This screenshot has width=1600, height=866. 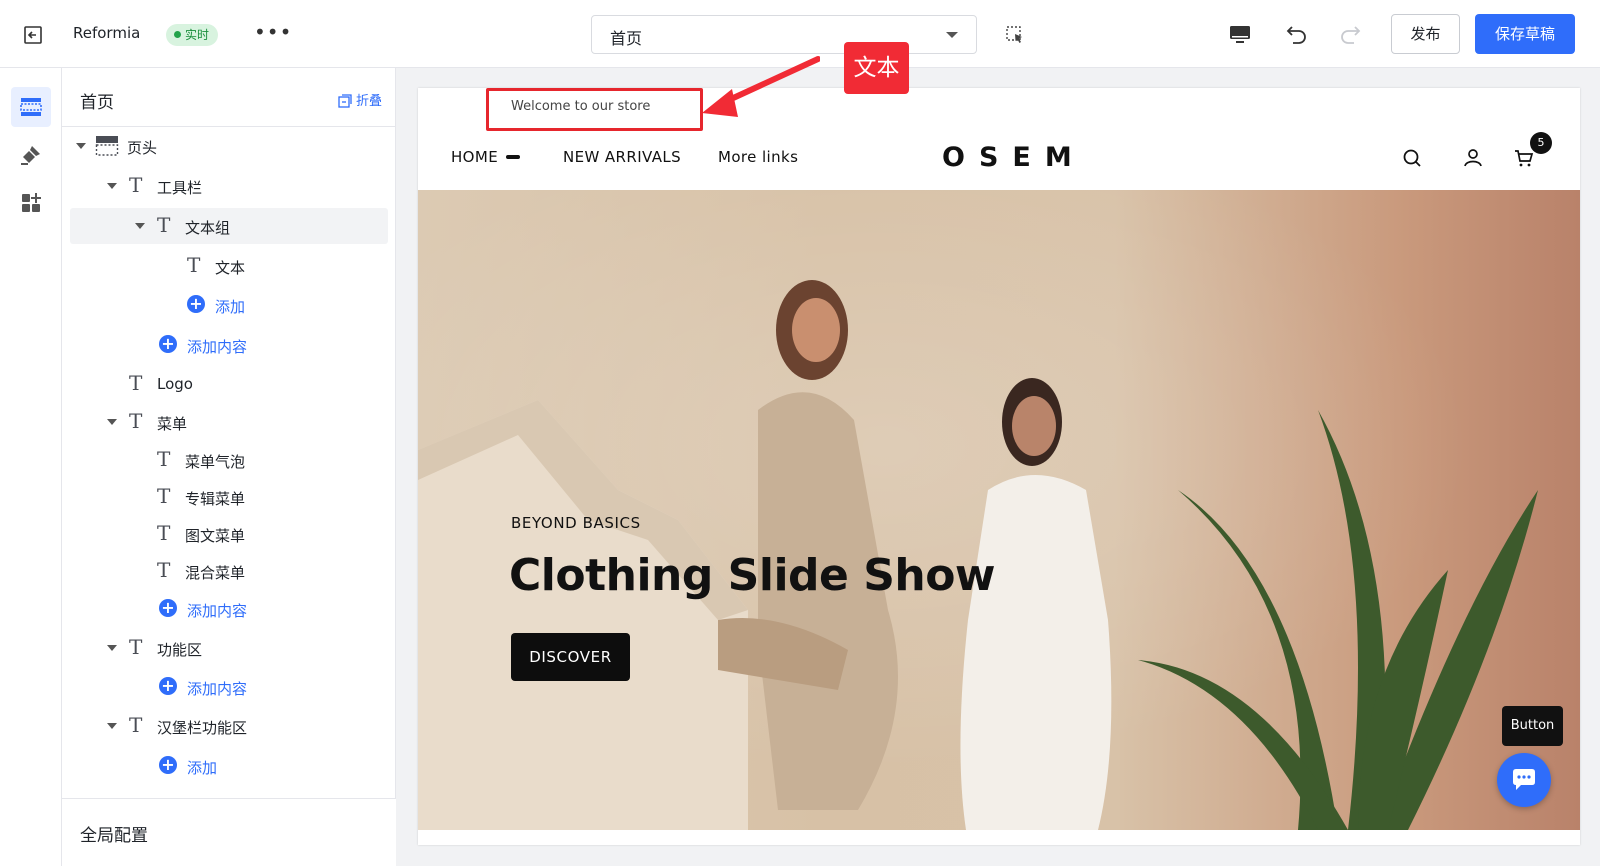 I want to click on tree-item-album-menu: T 专辑菜单, so click(x=229, y=497).